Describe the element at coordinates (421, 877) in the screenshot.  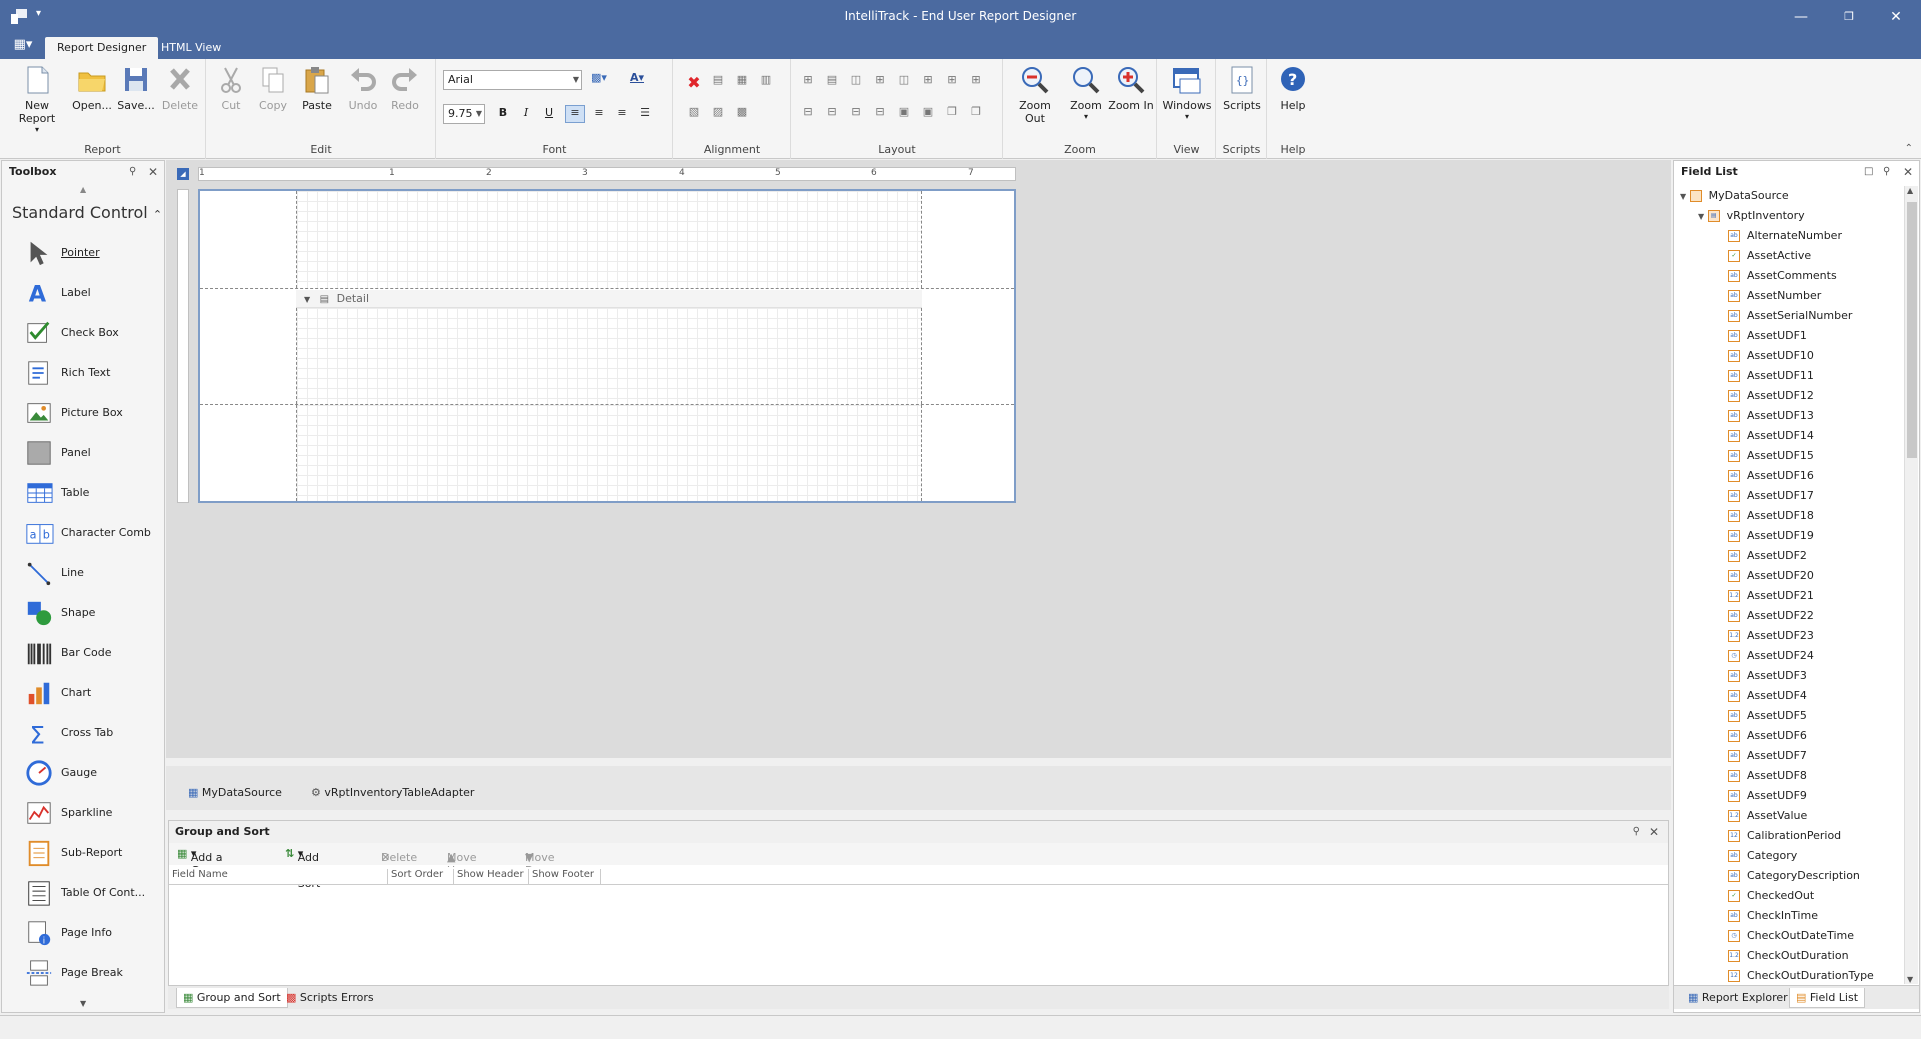
I see `column-sort-order: Sort Order` at that location.